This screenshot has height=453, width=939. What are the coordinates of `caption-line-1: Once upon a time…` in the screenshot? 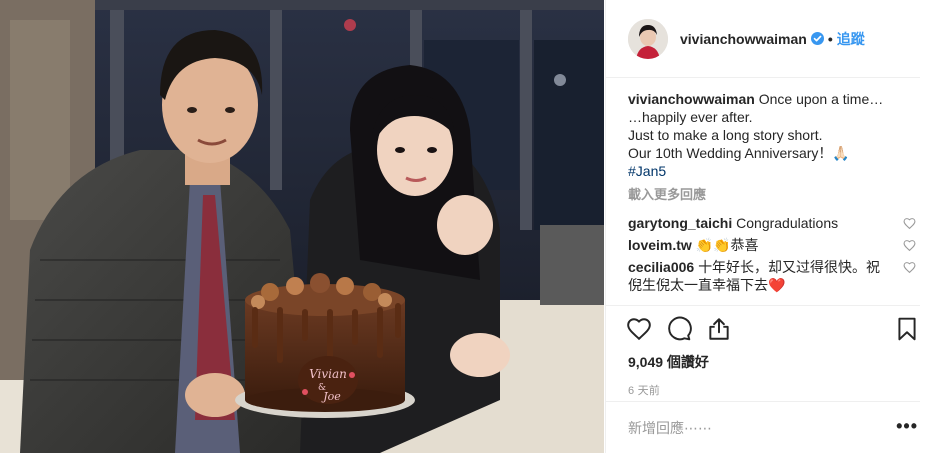 It's located at (821, 99).